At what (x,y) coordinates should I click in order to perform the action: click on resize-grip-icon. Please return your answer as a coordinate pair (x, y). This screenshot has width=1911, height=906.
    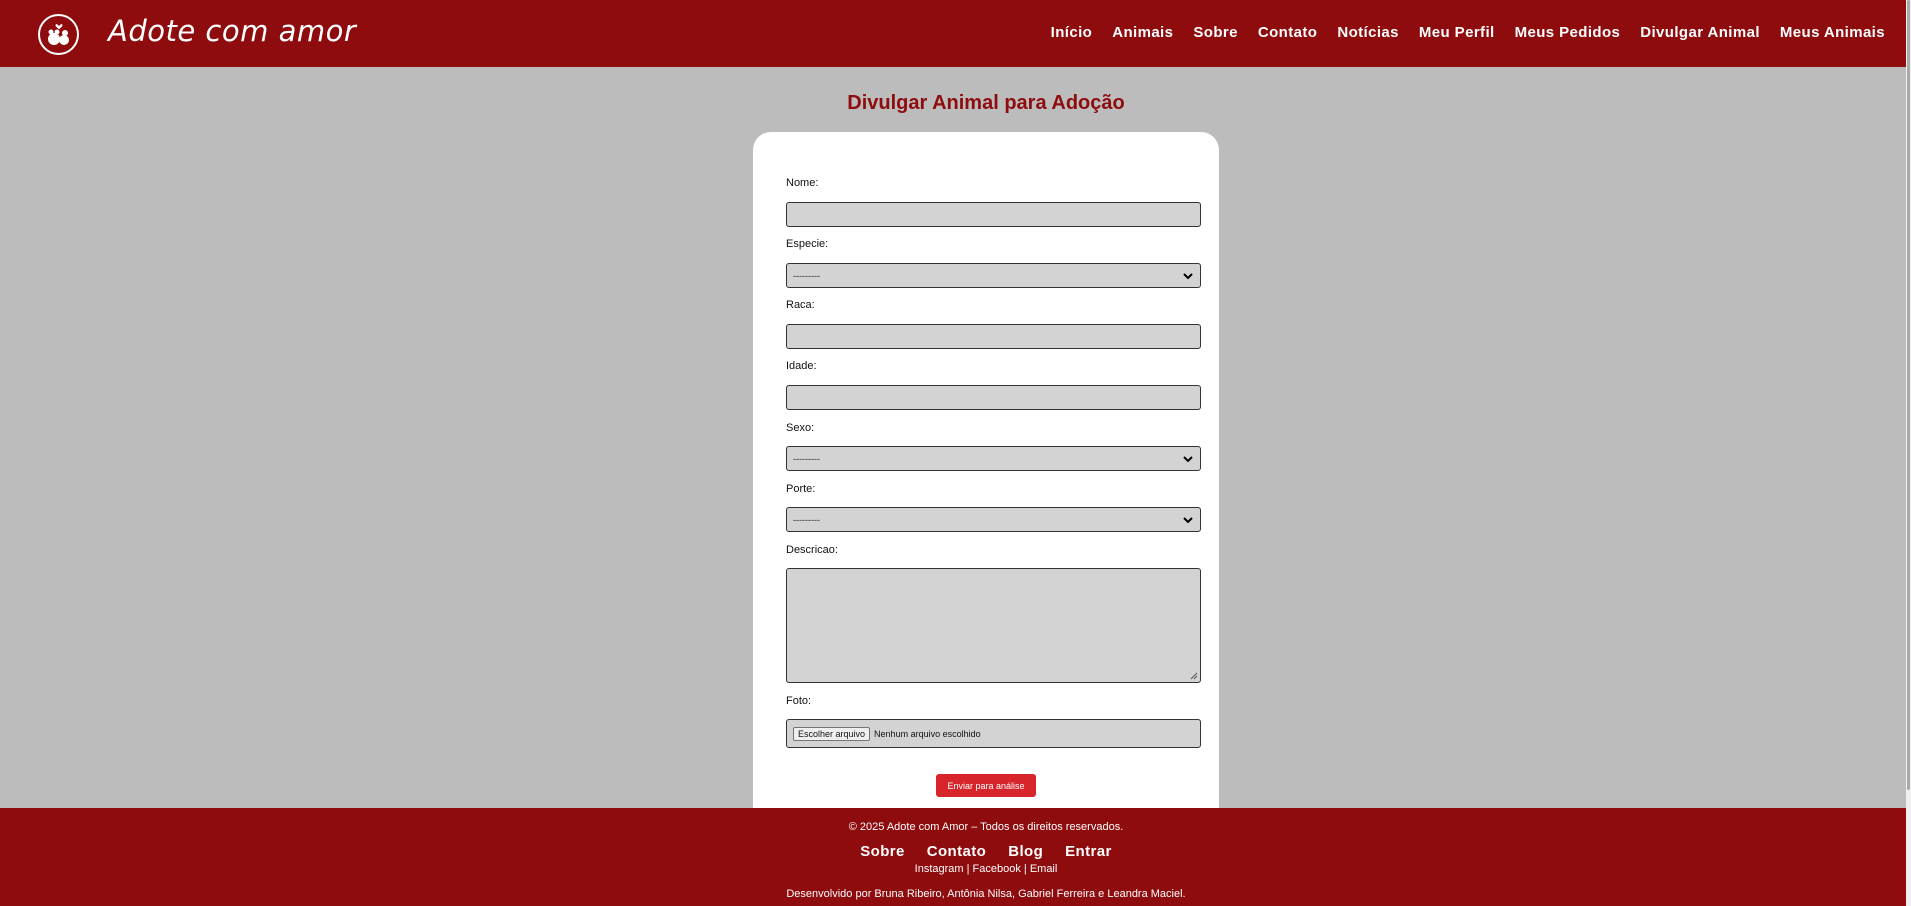
    Looking at the image, I should click on (1194, 676).